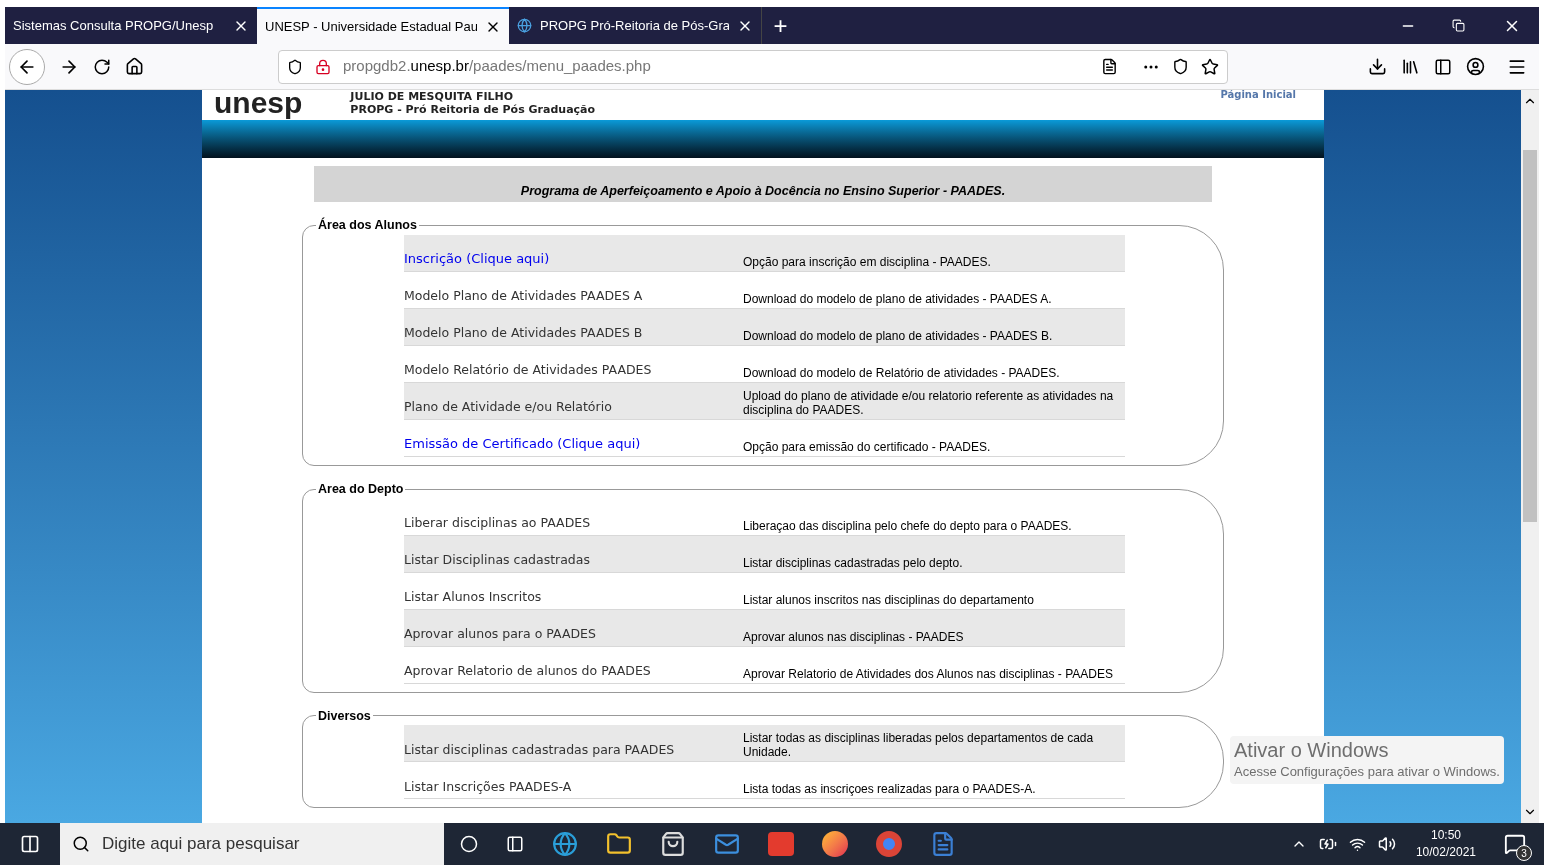 This screenshot has width=1544, height=865. I want to click on home-link: Página Inicial, so click(1258, 95).